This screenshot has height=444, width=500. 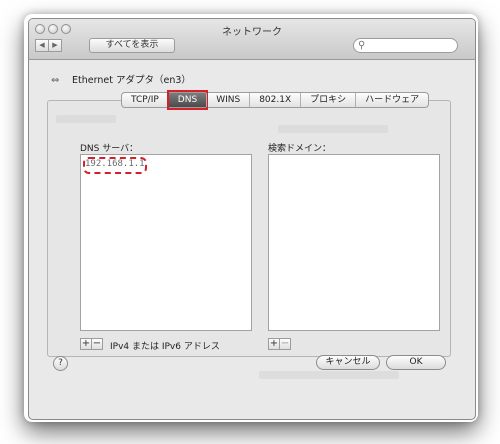 I want to click on dns-add-remove: + −, so click(x=91, y=344).